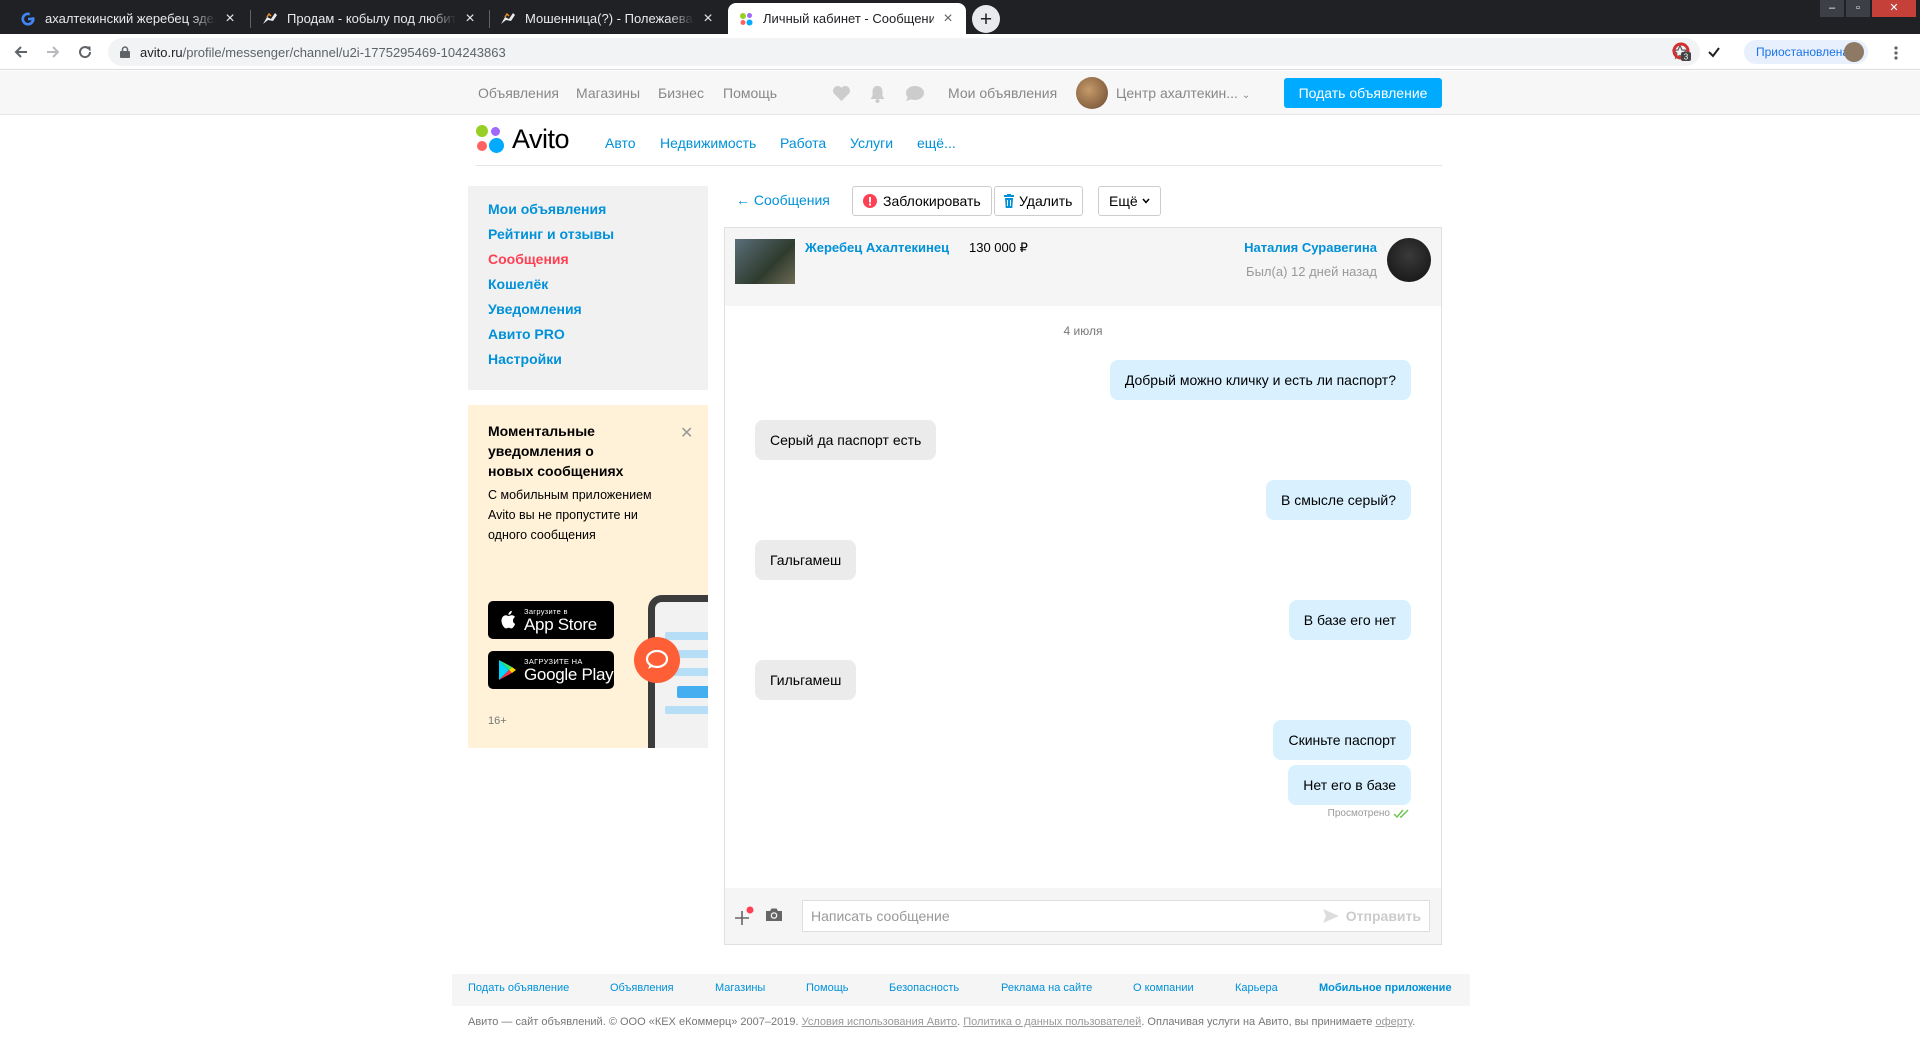 The height and width of the screenshot is (1040, 1920). What do you see at coordinates (620, 143) in the screenshot?
I see `nav-auto: Авто` at bounding box center [620, 143].